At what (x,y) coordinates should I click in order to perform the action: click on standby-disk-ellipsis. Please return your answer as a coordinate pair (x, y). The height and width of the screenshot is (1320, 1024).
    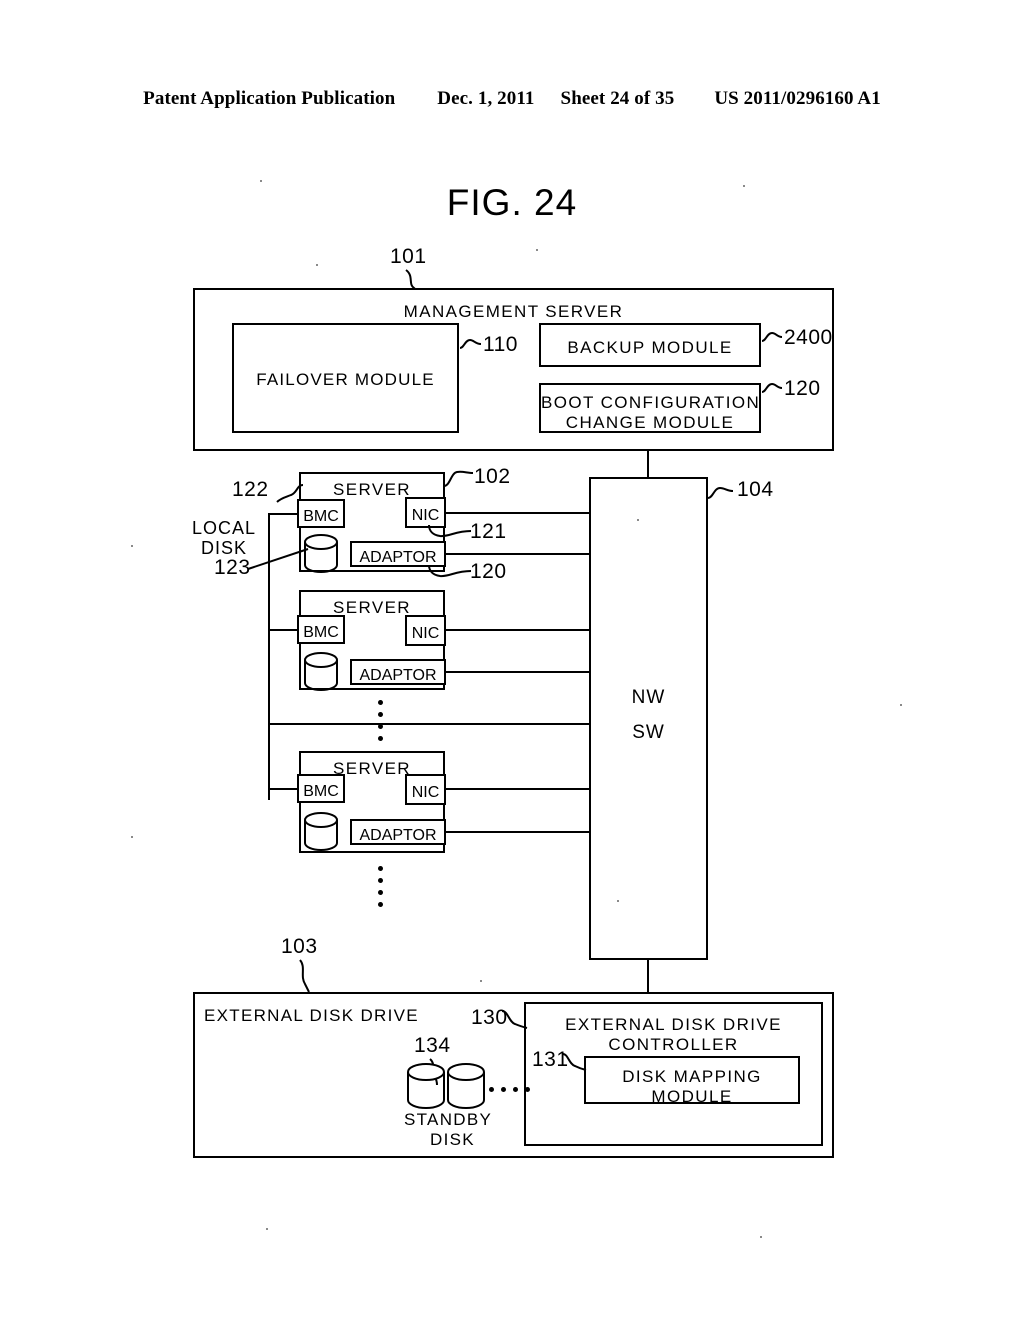
    Looking at the image, I should click on (509, 1089).